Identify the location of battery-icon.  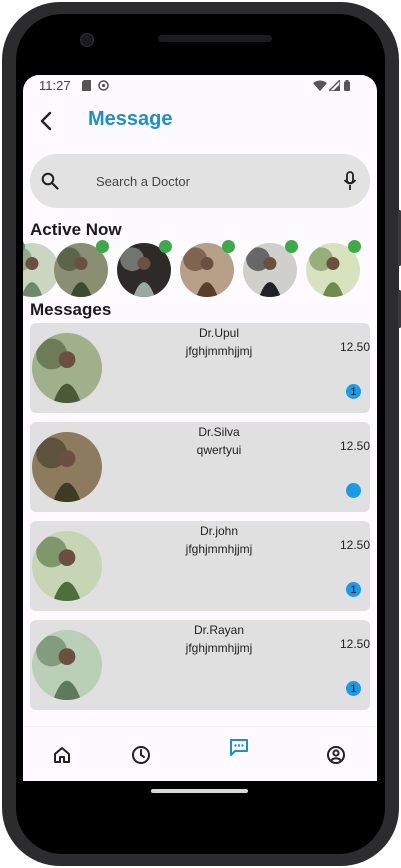
(347, 85).